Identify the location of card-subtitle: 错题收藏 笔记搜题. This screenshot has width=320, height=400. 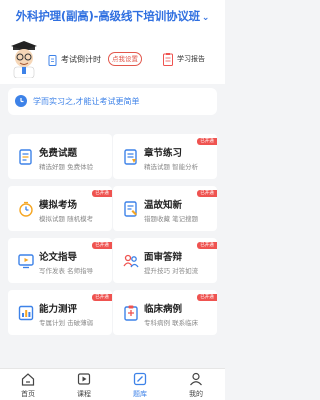
(171, 219).